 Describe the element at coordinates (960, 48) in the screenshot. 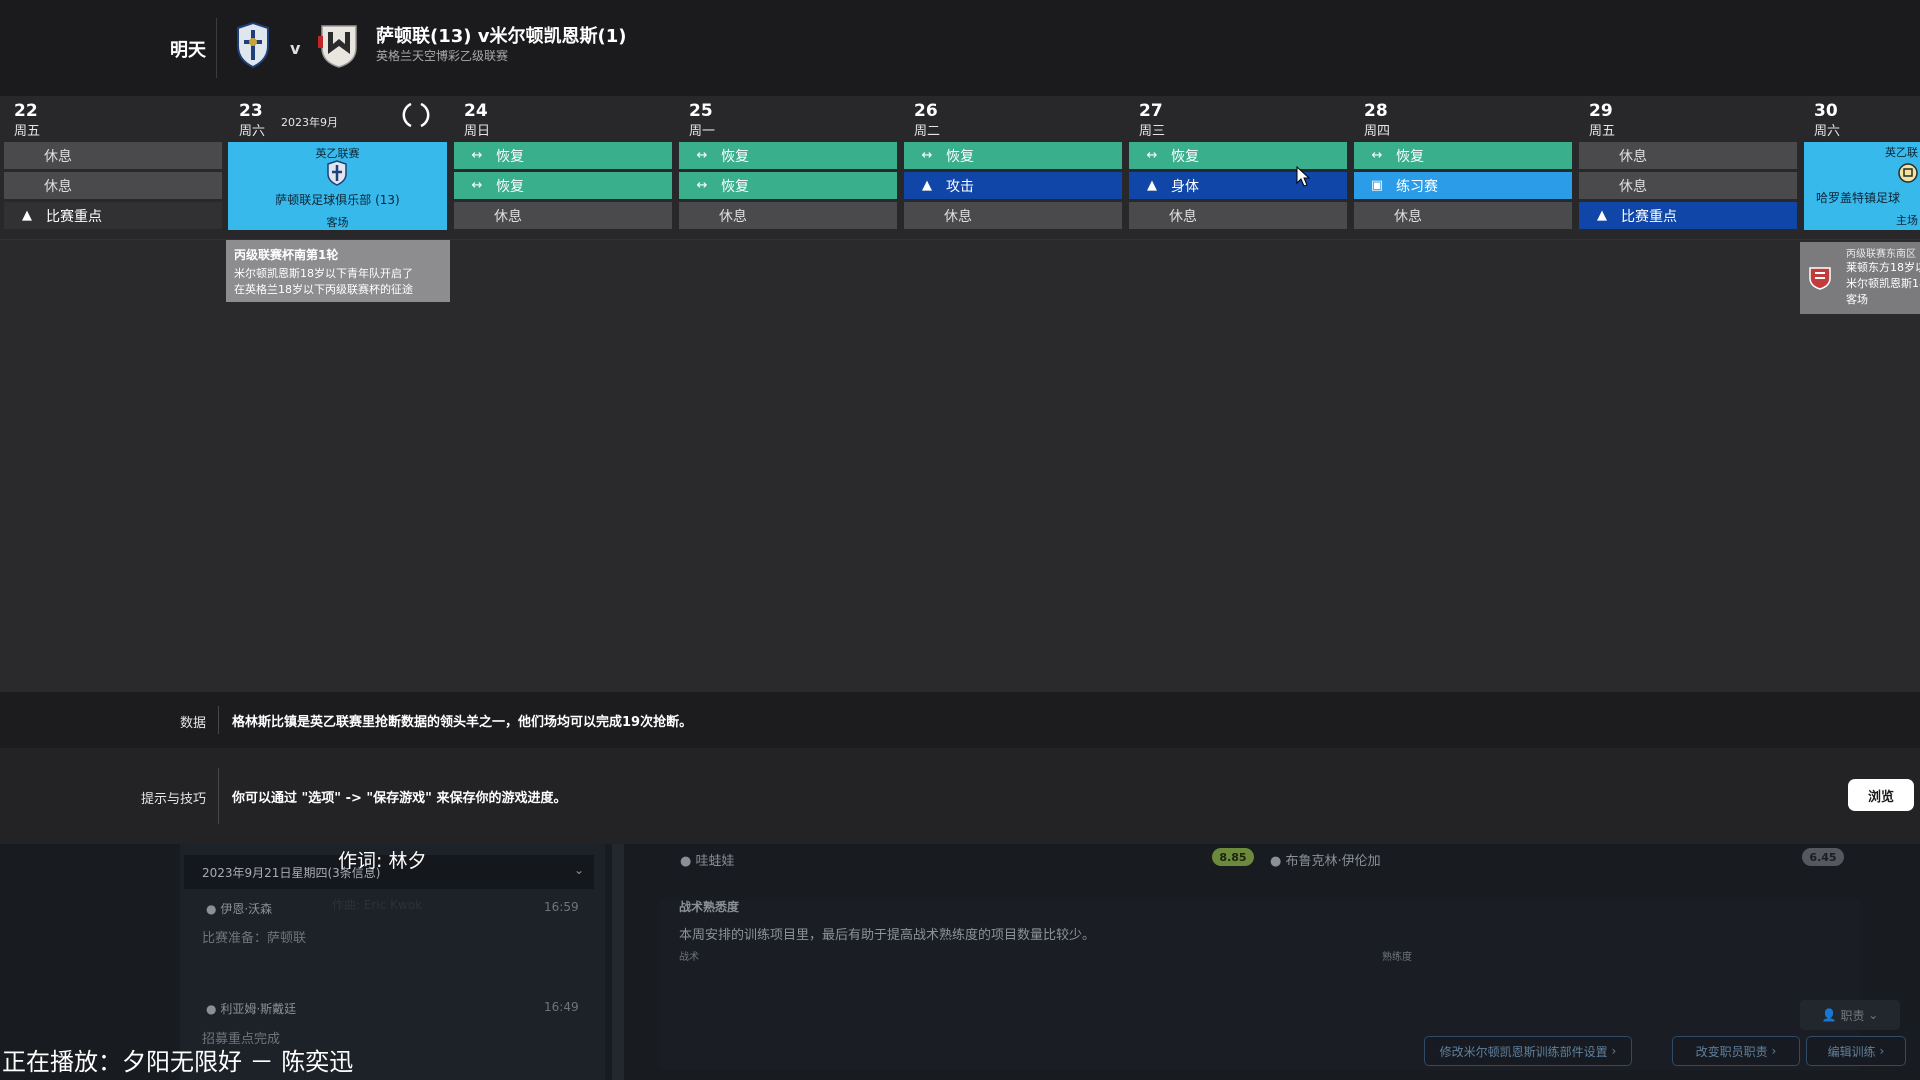

I see `match-header: 明天 v 萨顿联(13) v米尔顿凯恩斯(1) 英格兰天空博彩乙级联赛` at that location.